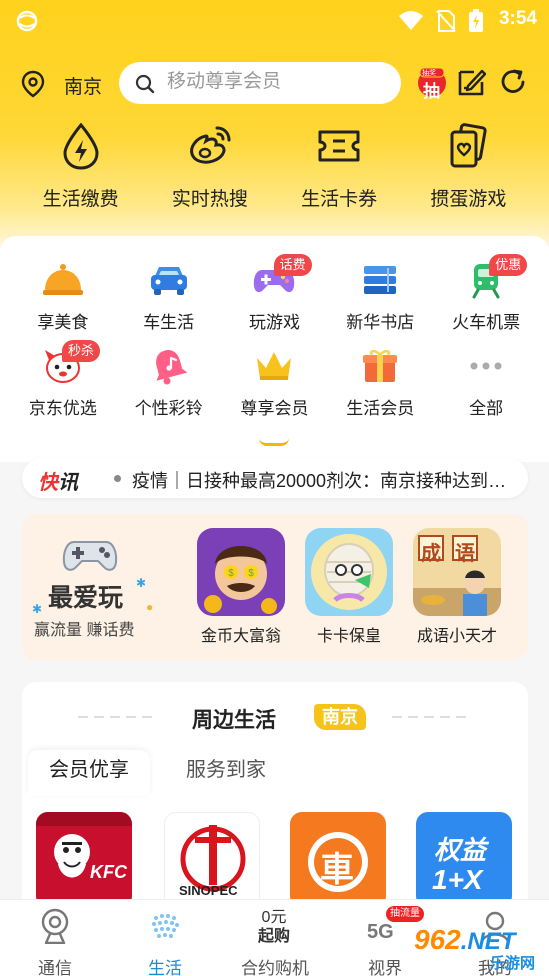 This screenshot has height=976, width=549. Describe the element at coordinates (488, 941) in the screenshot. I see `watermark-domain: .NET` at that location.